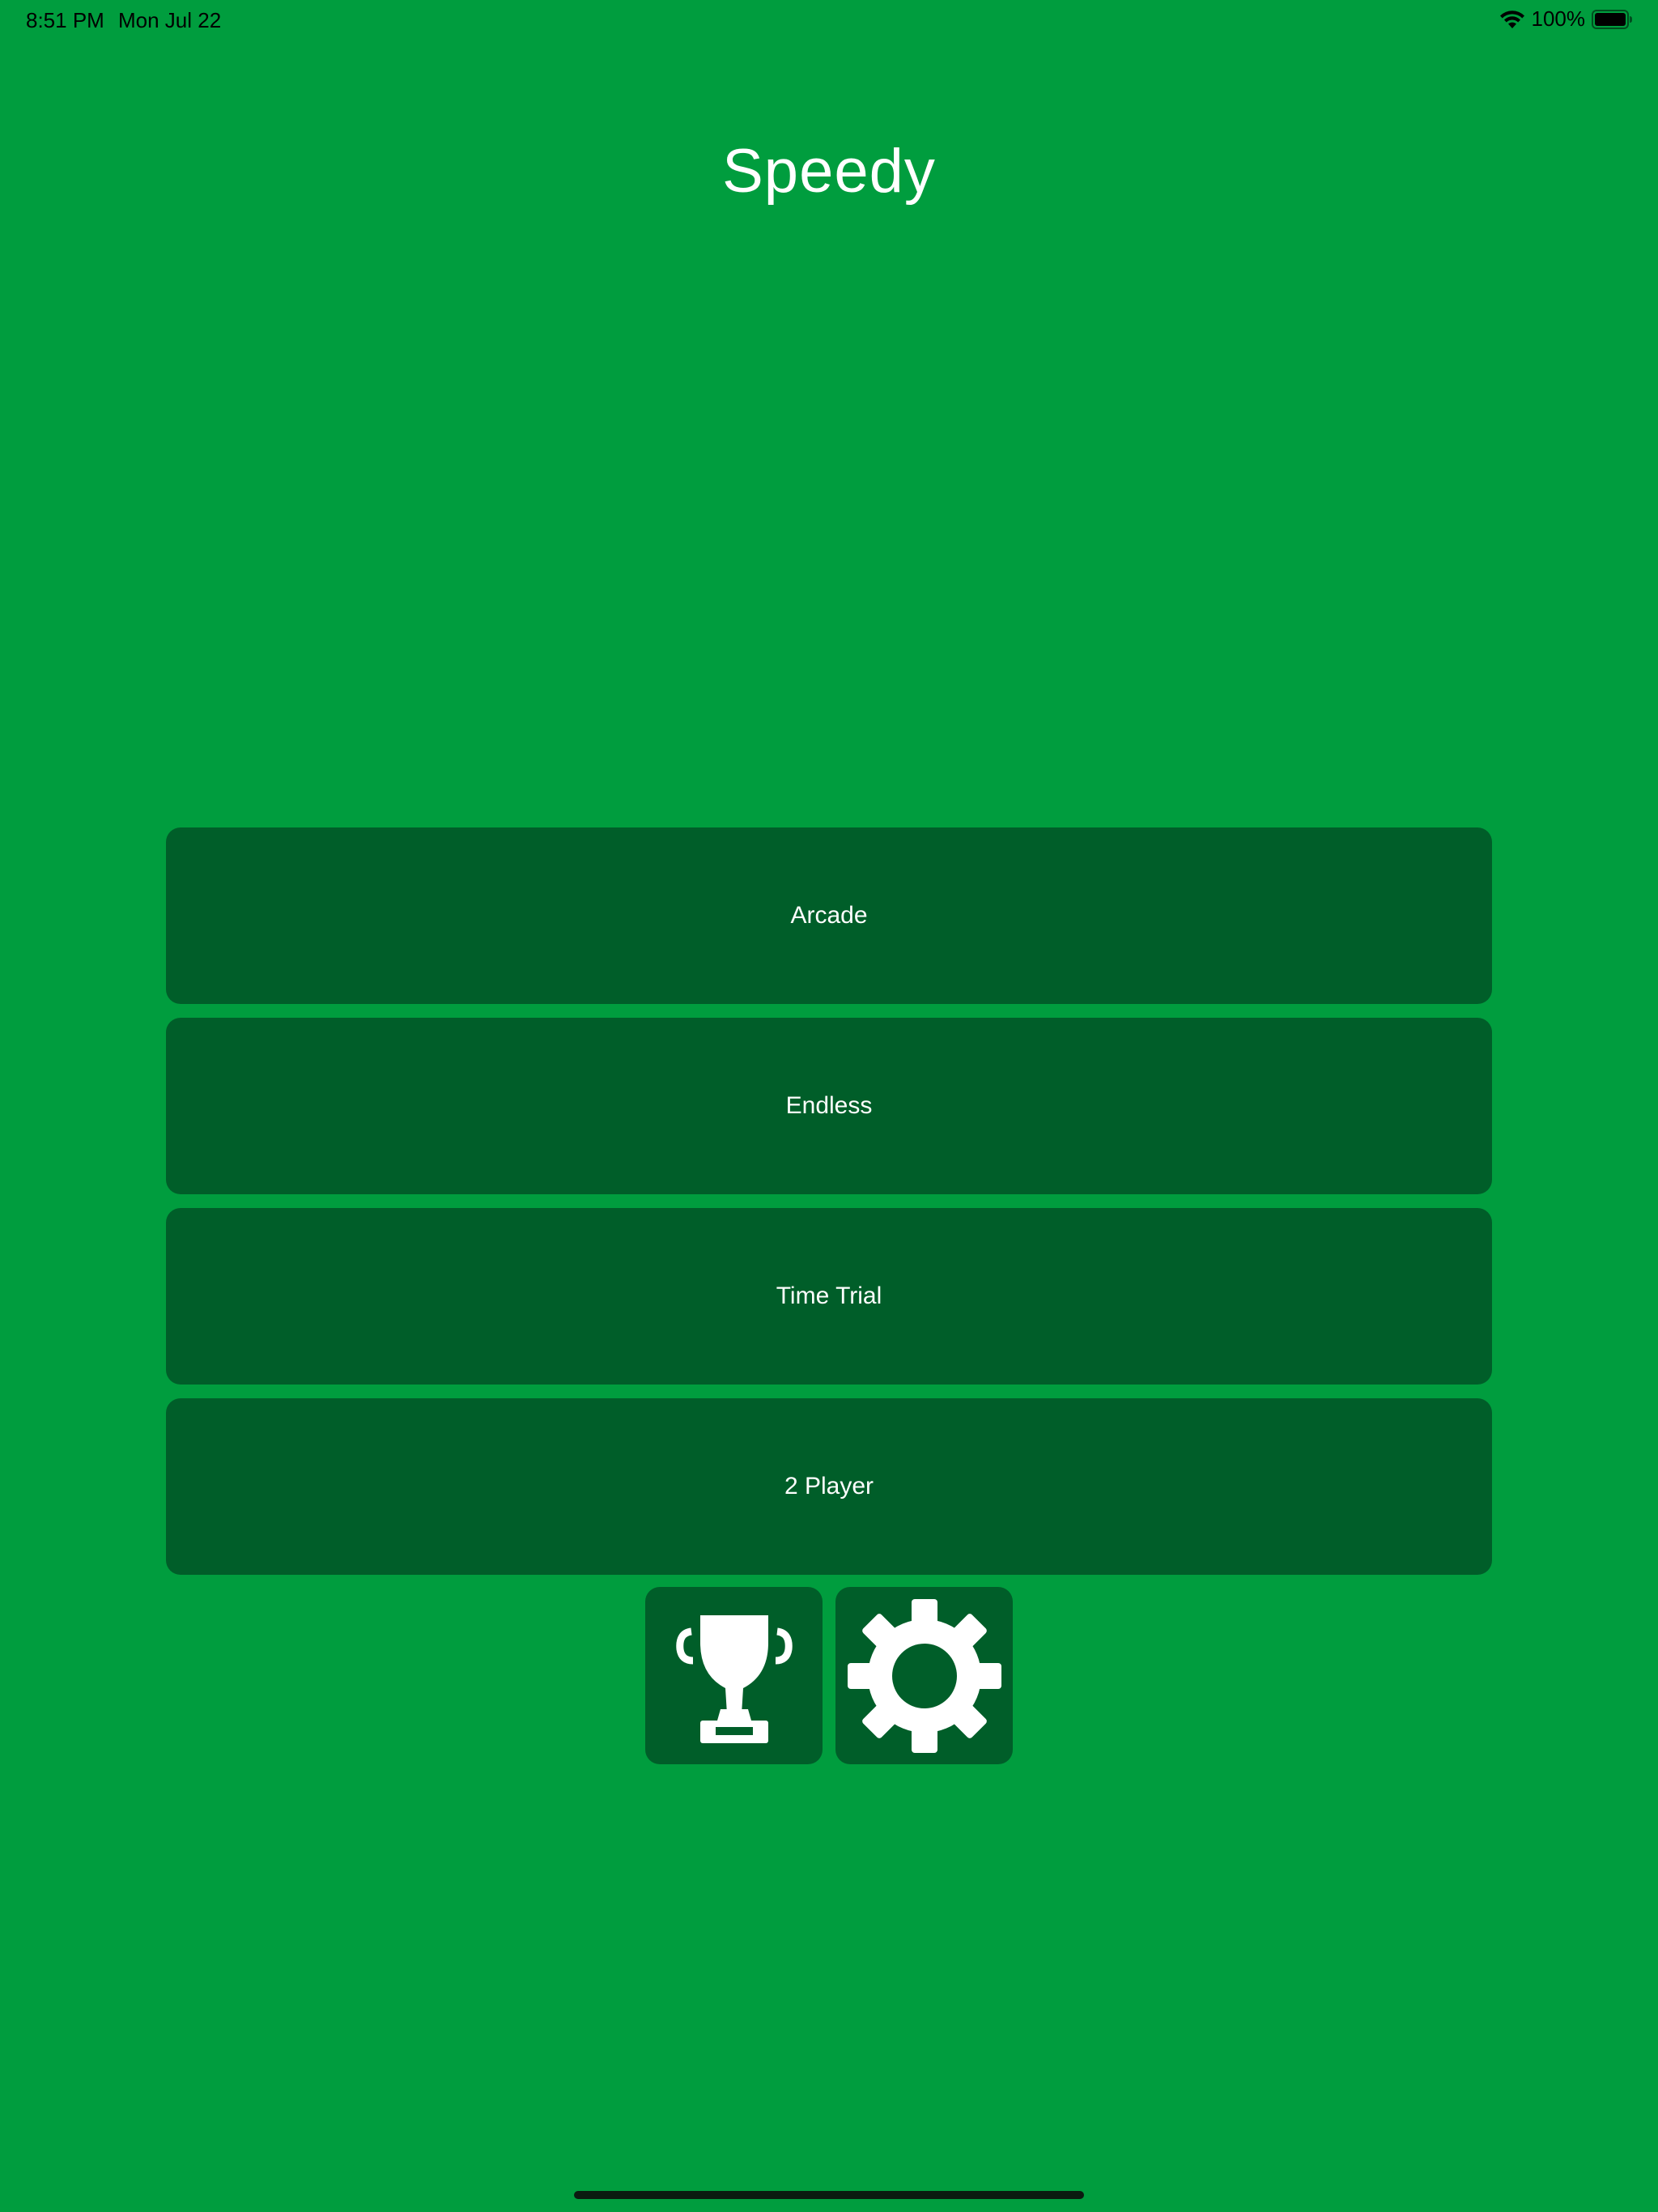 This screenshot has width=1658, height=2212. I want to click on icon-button-row, so click(829, 1676).